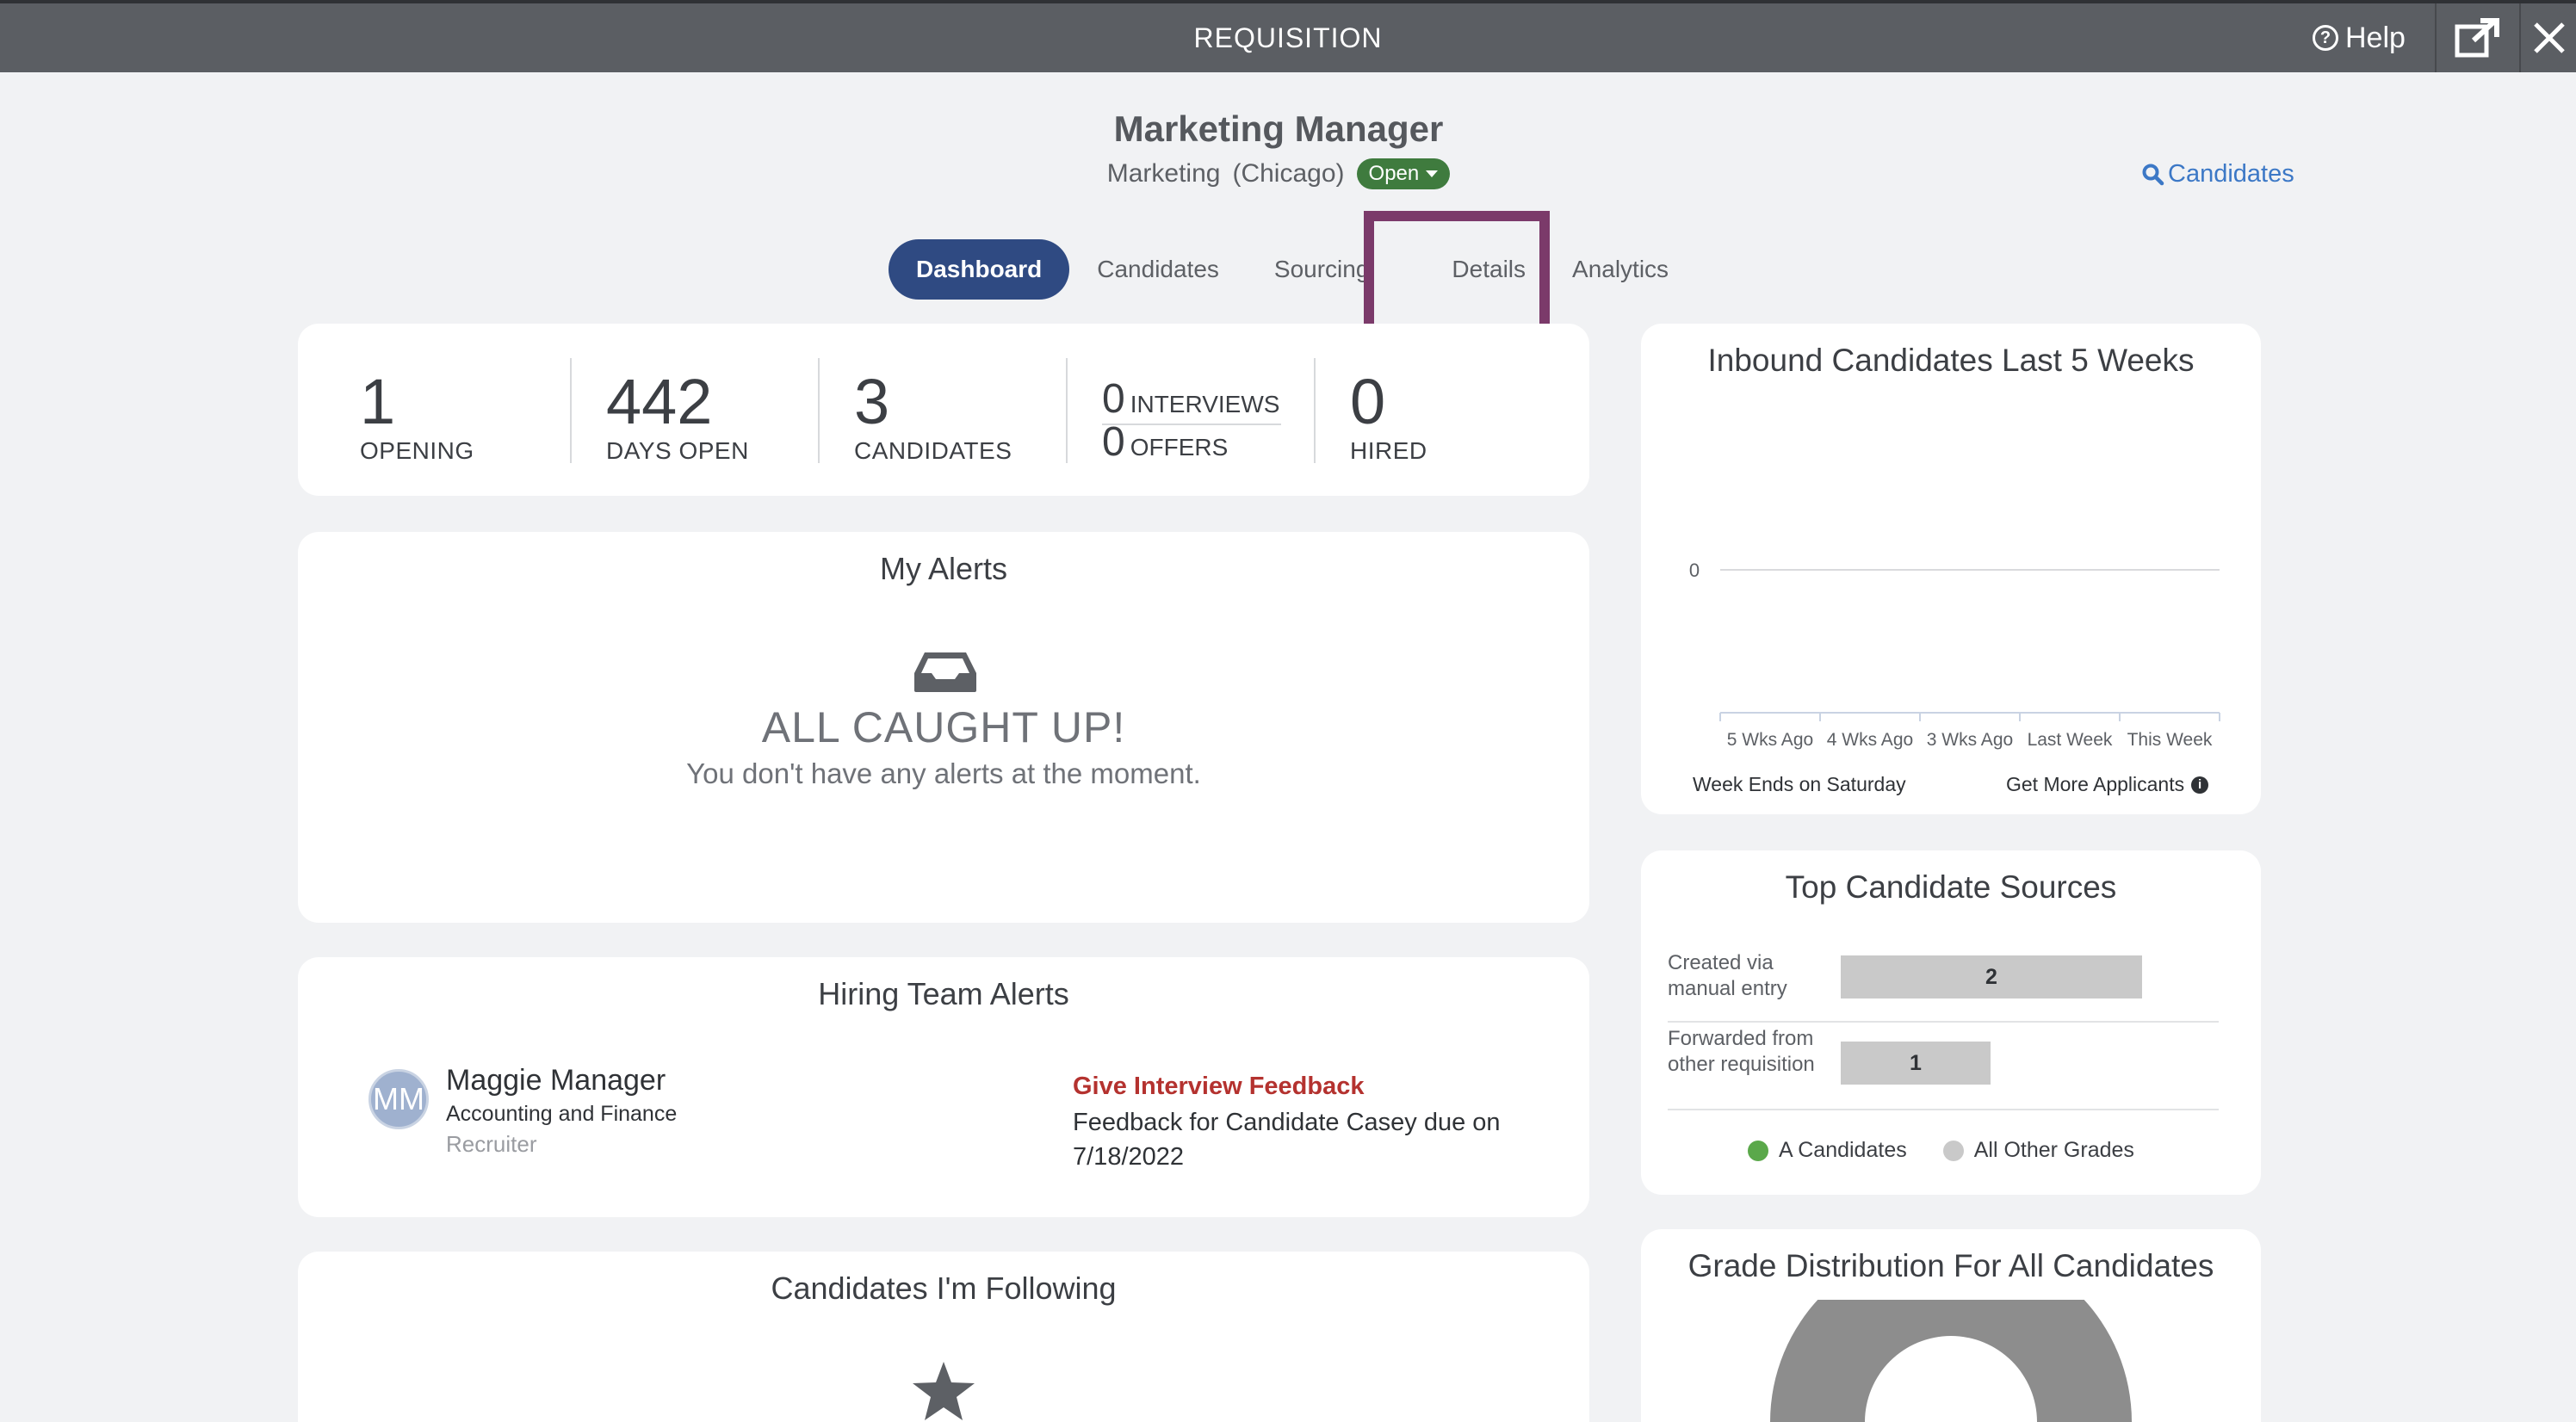  What do you see at coordinates (2325, 38) in the screenshot?
I see `help-icon: ?` at bounding box center [2325, 38].